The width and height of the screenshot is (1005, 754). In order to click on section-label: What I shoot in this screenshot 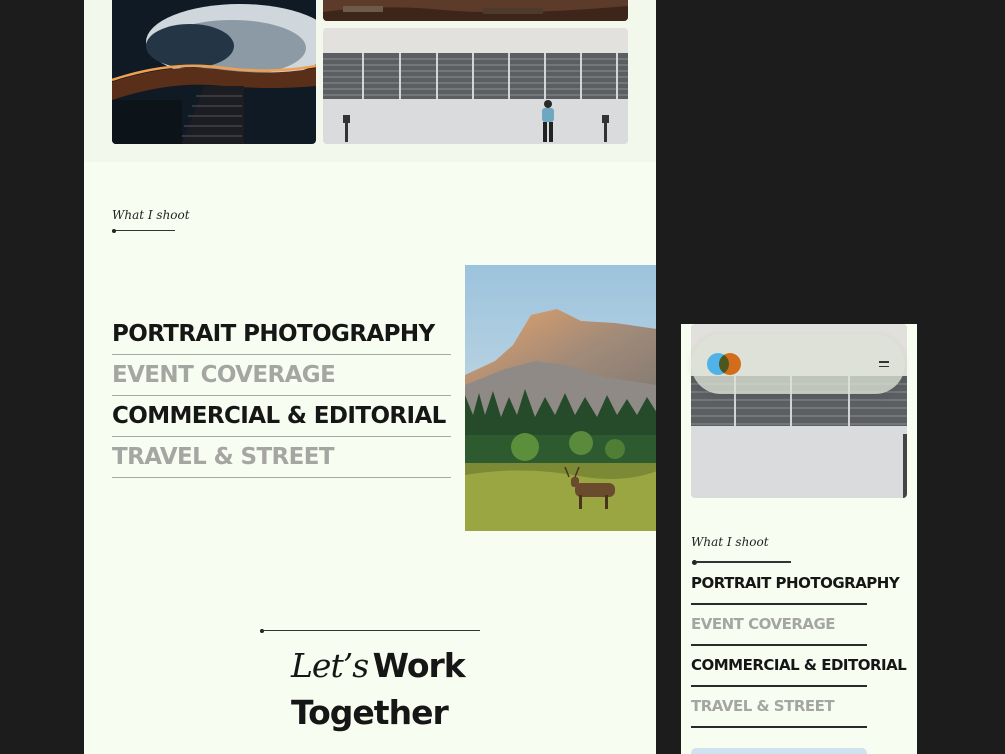, I will do `click(151, 215)`.